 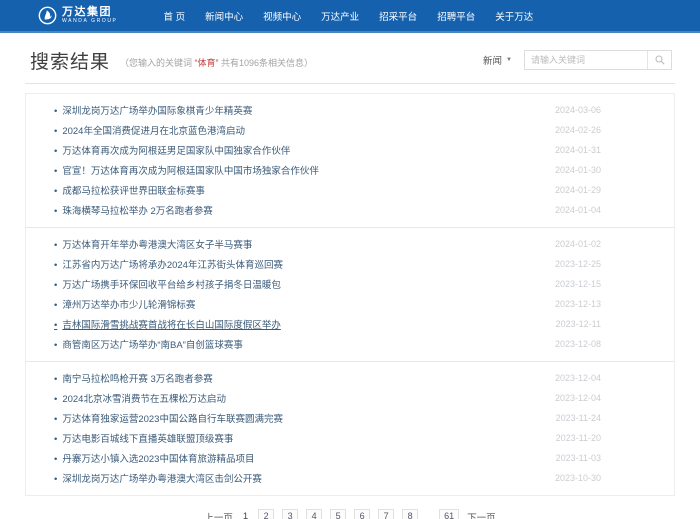 I want to click on header-divider, so click(x=350, y=83).